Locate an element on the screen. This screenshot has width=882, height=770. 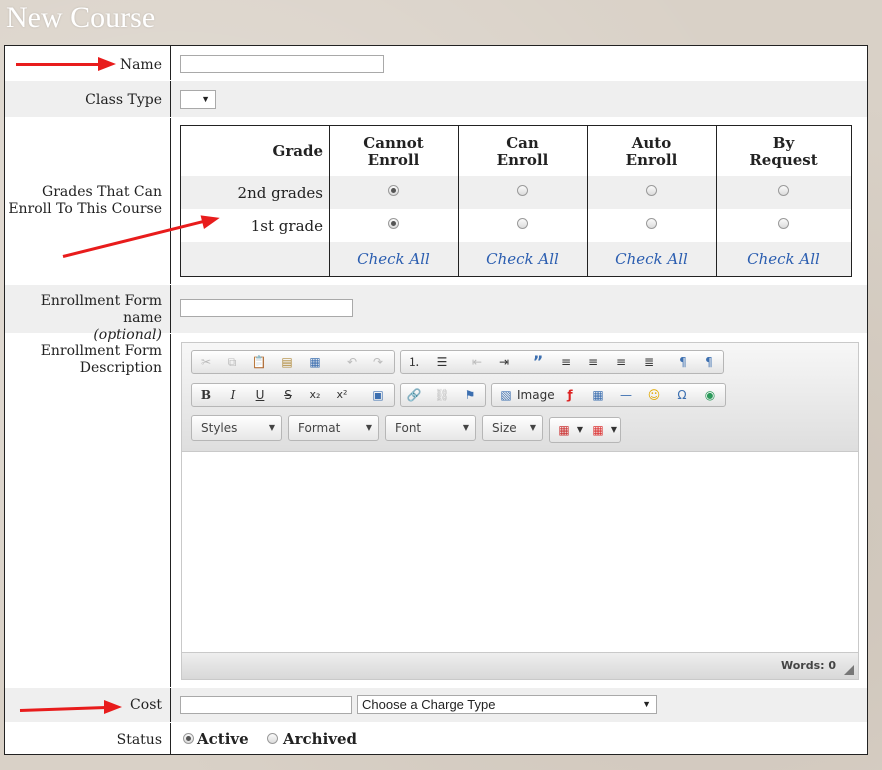
undo-icon: ↶ is located at coordinates (352, 362).